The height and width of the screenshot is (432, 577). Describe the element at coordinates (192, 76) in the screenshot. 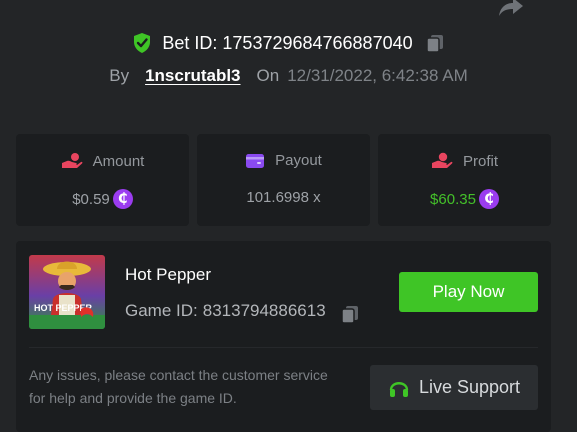

I see `user-link: 1nscrutabl3` at that location.